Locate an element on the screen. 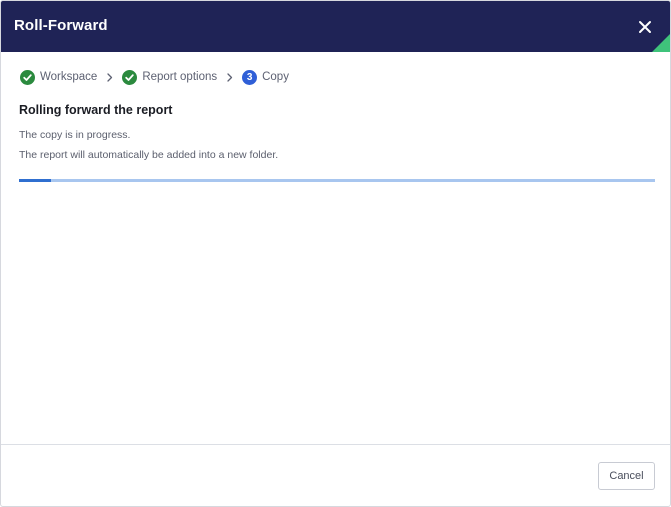 The height and width of the screenshot is (507, 671). step-label: Report options is located at coordinates (180, 77).